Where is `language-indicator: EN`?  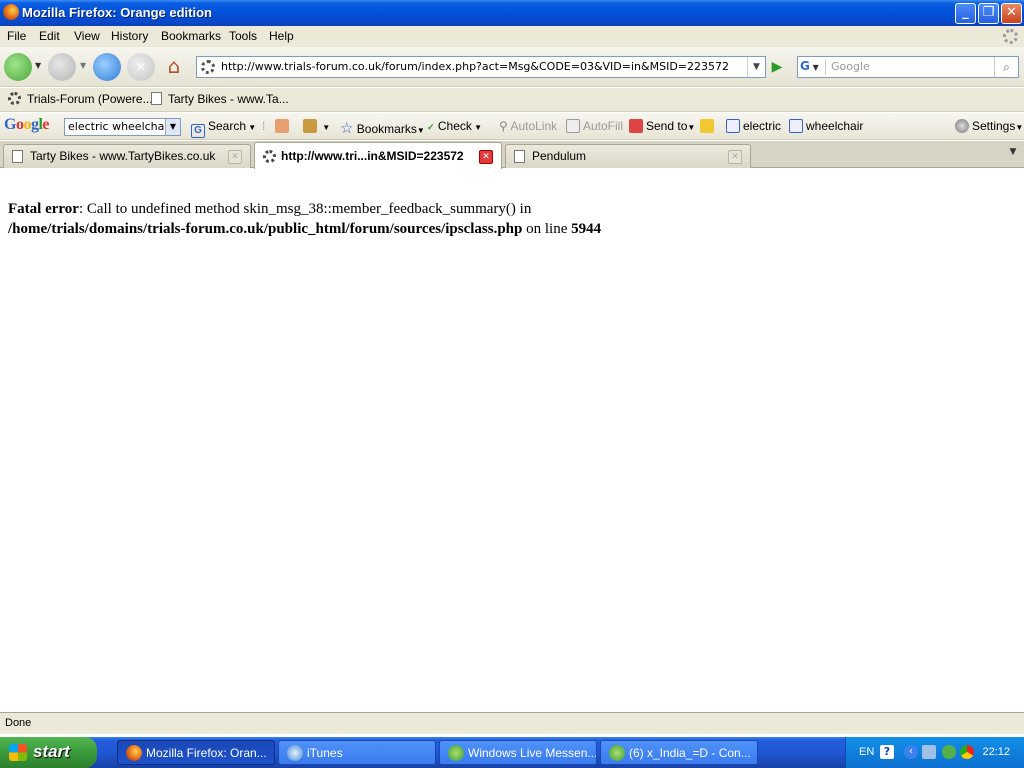
language-indicator: EN is located at coordinates (866, 752).